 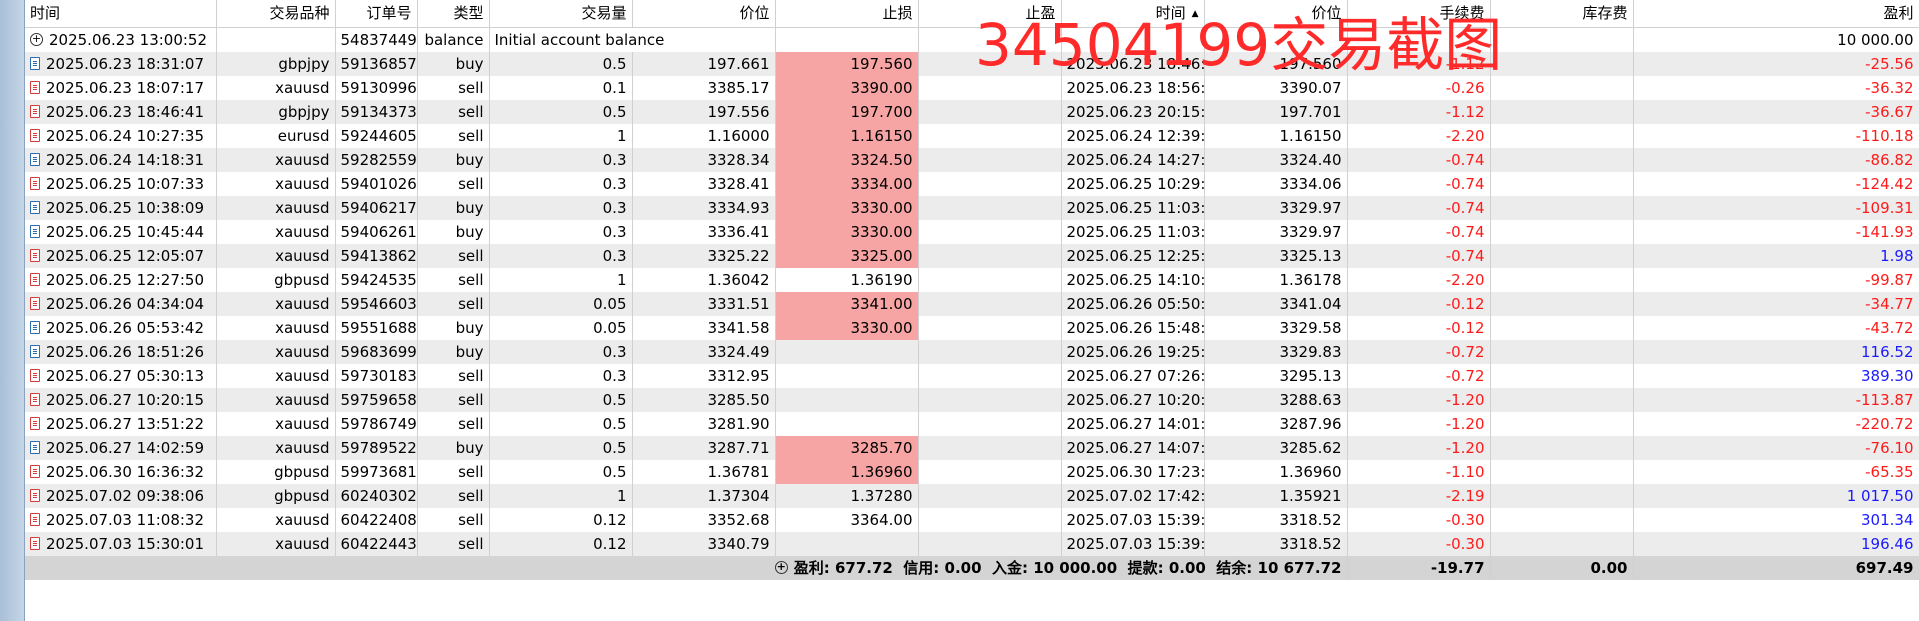 I want to click on col-header-order: 订单号, so click(x=376, y=14).